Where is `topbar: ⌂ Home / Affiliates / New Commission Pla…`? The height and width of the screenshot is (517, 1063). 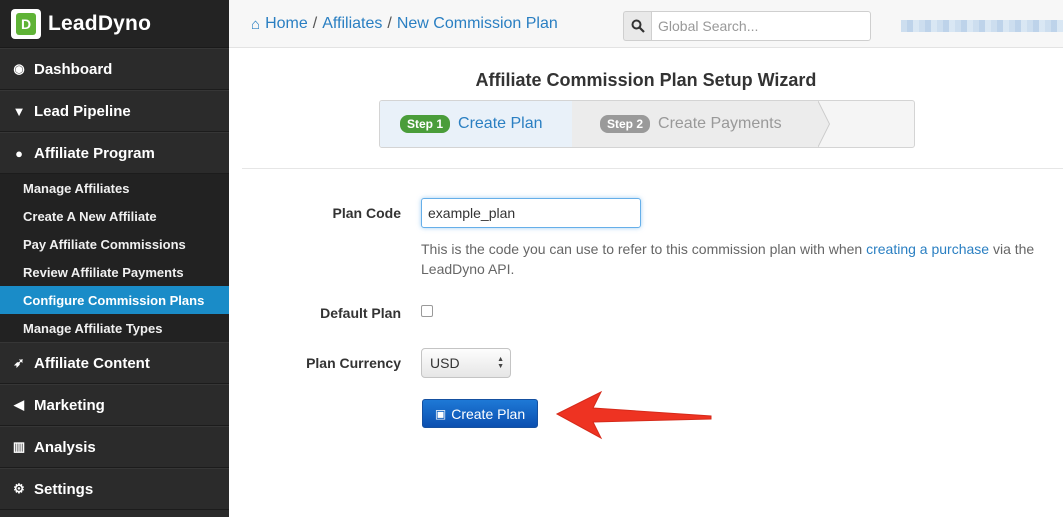
topbar: ⌂ Home / Affiliates / New Commission Pla… is located at coordinates (646, 24).